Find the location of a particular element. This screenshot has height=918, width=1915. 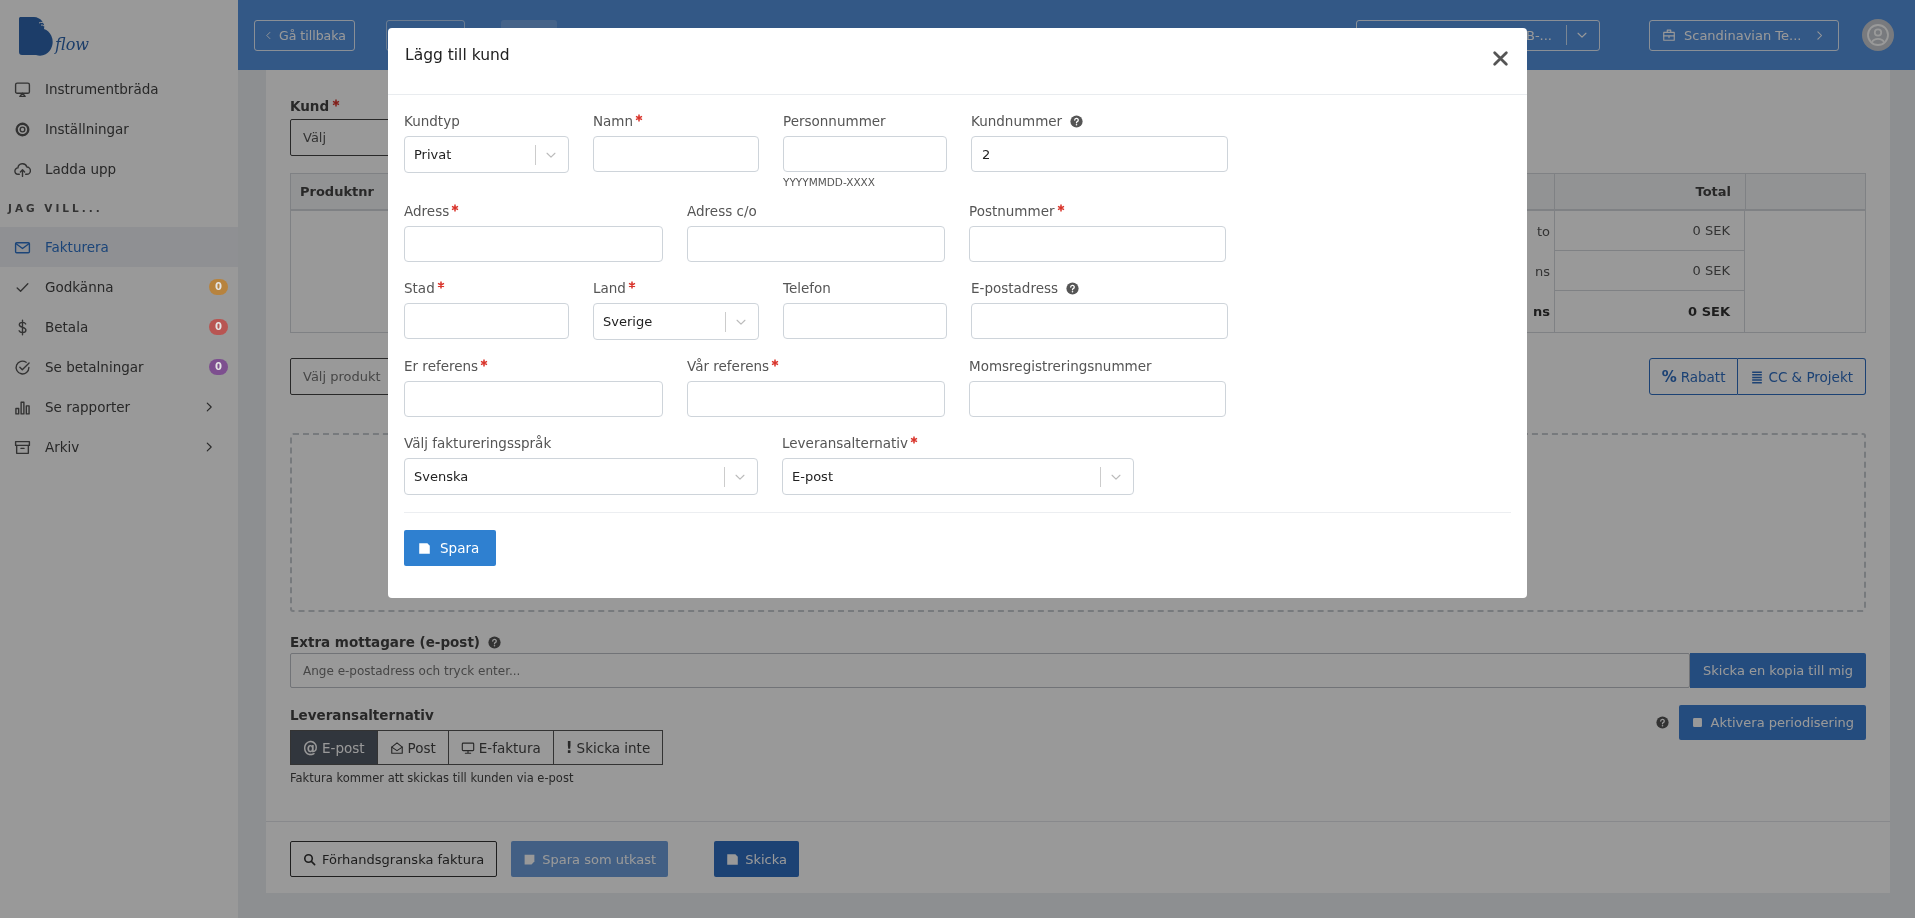

monitor-icon is located at coordinates (467, 747).